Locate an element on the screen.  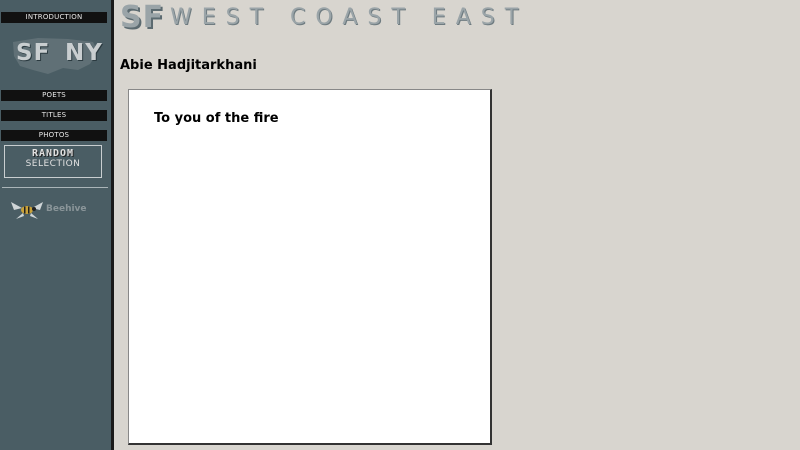
title-sf: SF is located at coordinates (142, 17).